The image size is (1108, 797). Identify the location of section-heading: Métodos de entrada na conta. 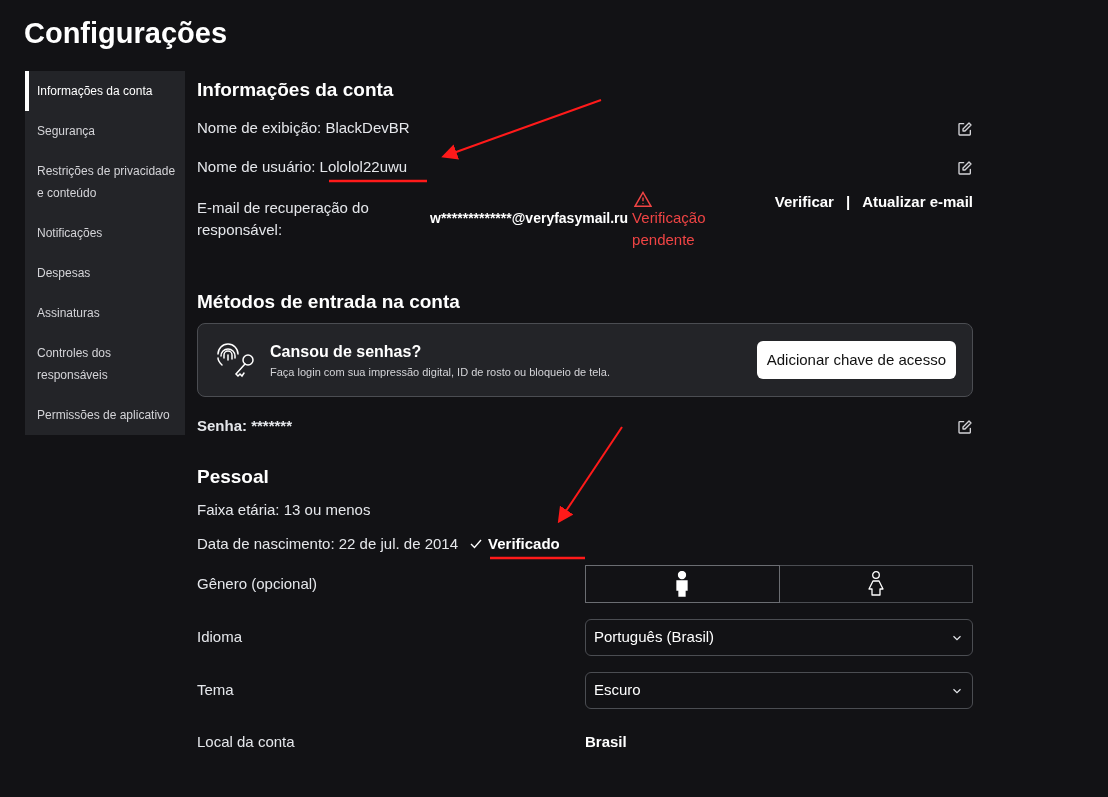
(329, 301).